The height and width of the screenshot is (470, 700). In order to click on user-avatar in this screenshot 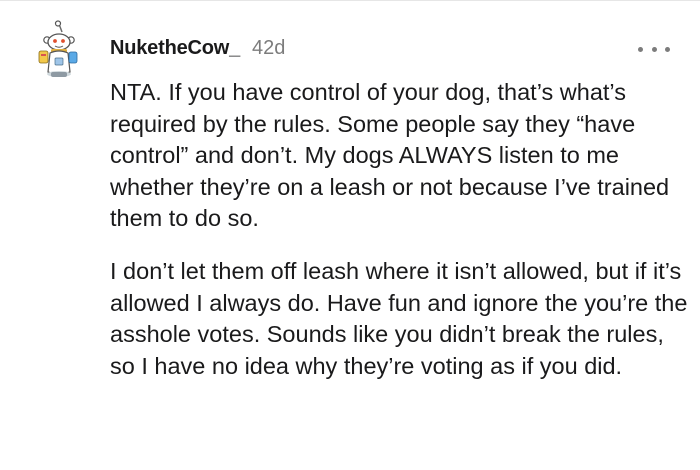, I will do `click(58, 50)`.